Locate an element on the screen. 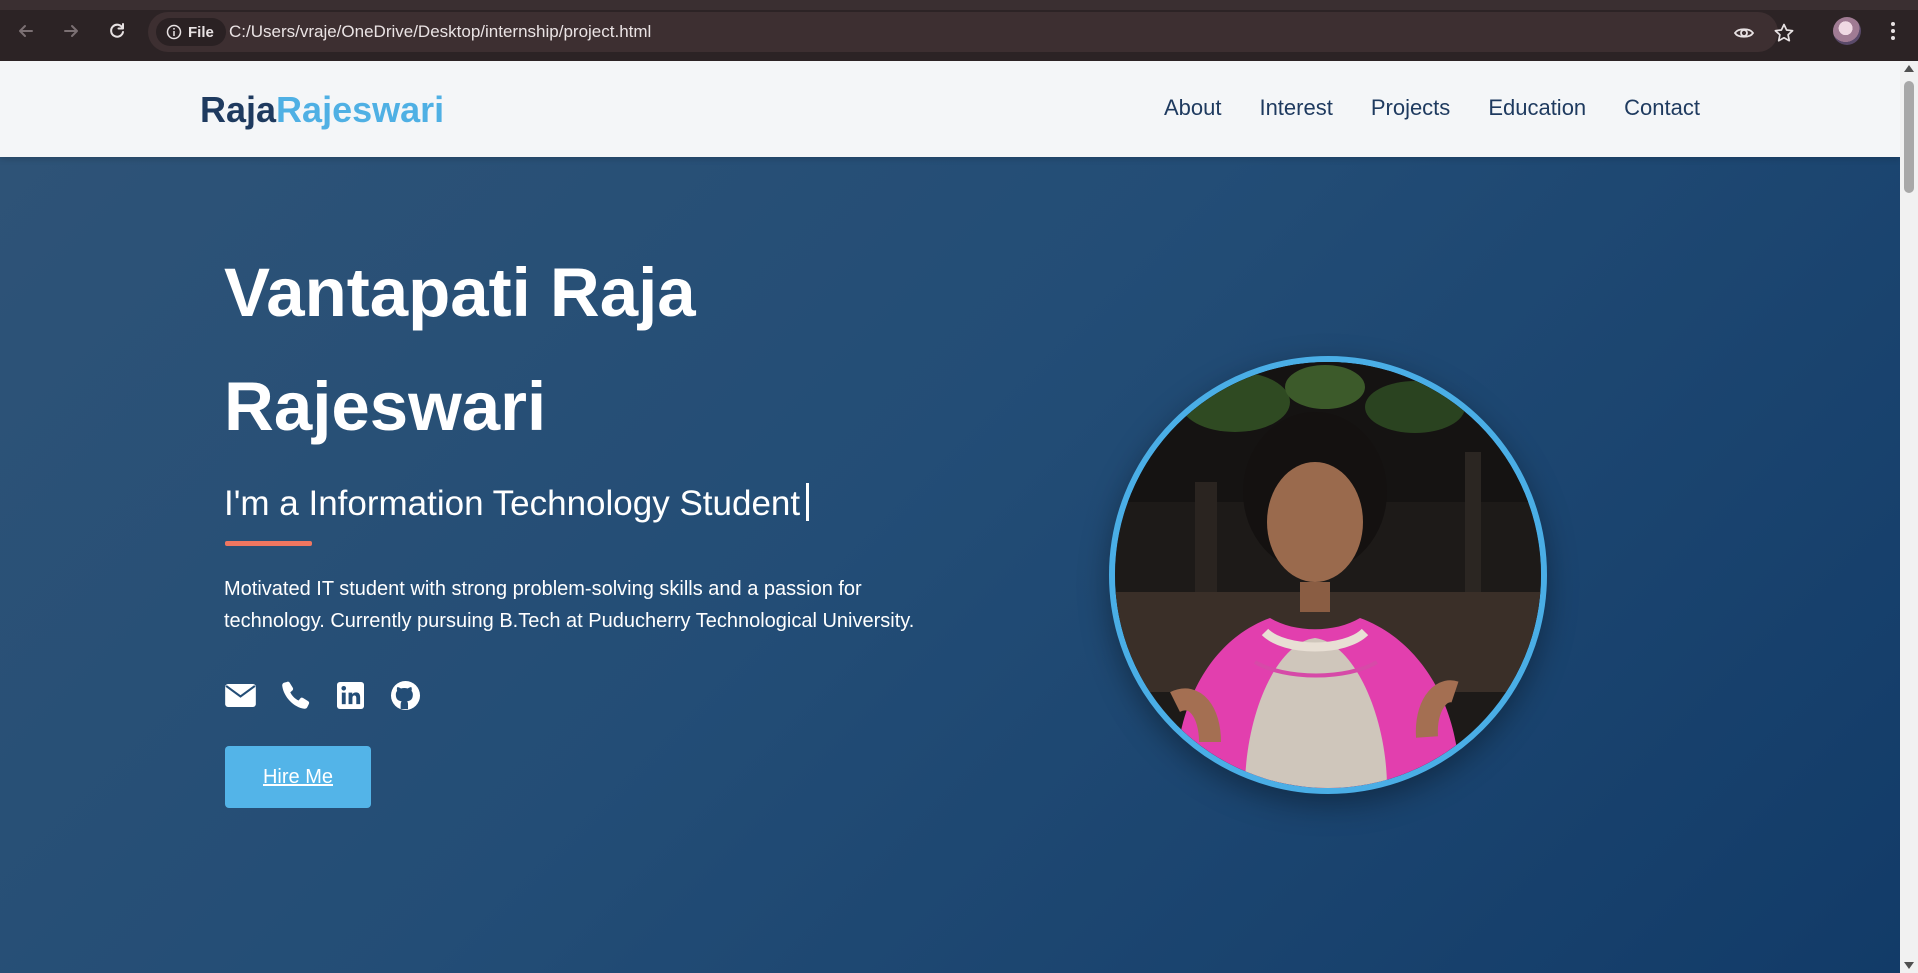  forward-arrow-icon is located at coordinates (71, 31).